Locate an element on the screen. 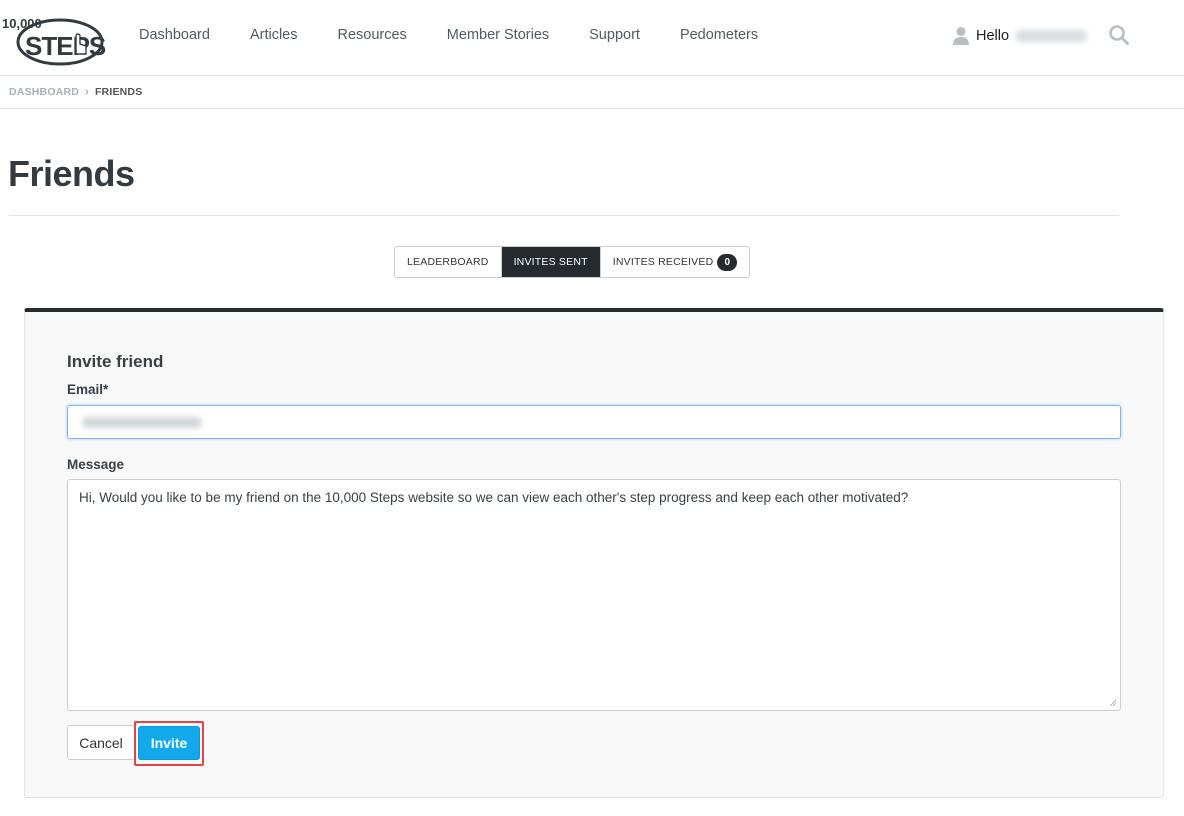 The width and height of the screenshot is (1184, 816). user-greeting: Hello is located at coordinates (993, 36).